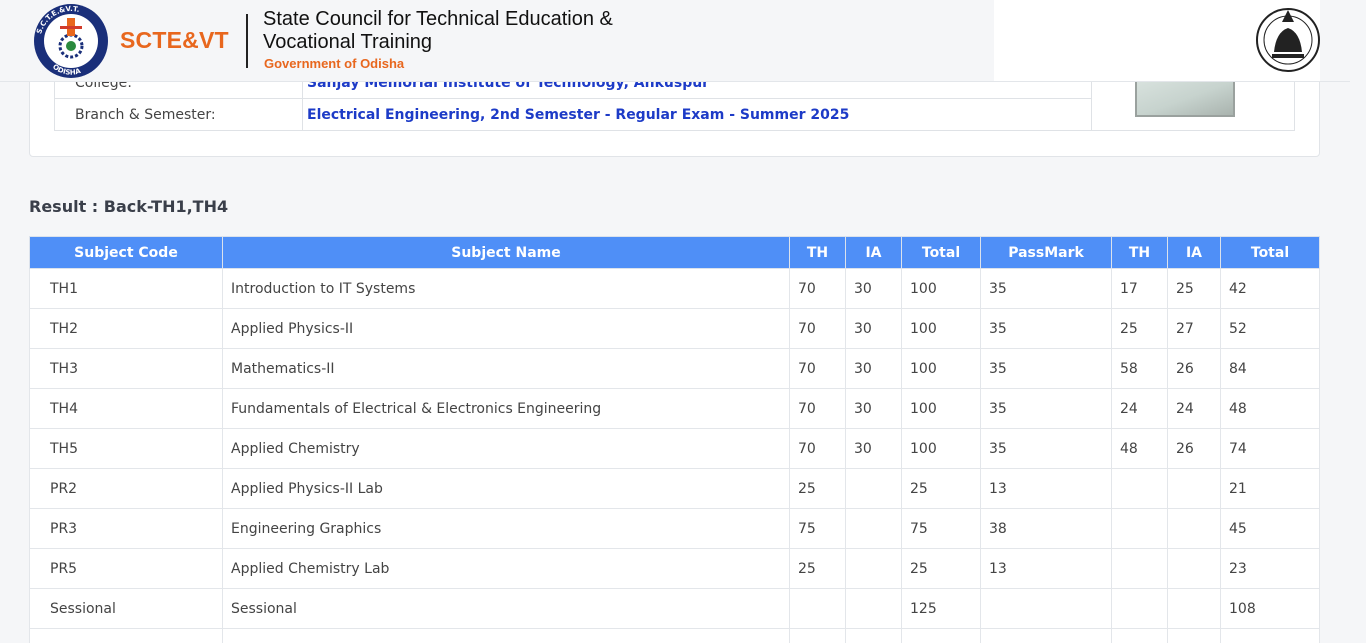  Describe the element at coordinates (126, 328) in the screenshot. I see `cell-subject-code: TH2` at that location.